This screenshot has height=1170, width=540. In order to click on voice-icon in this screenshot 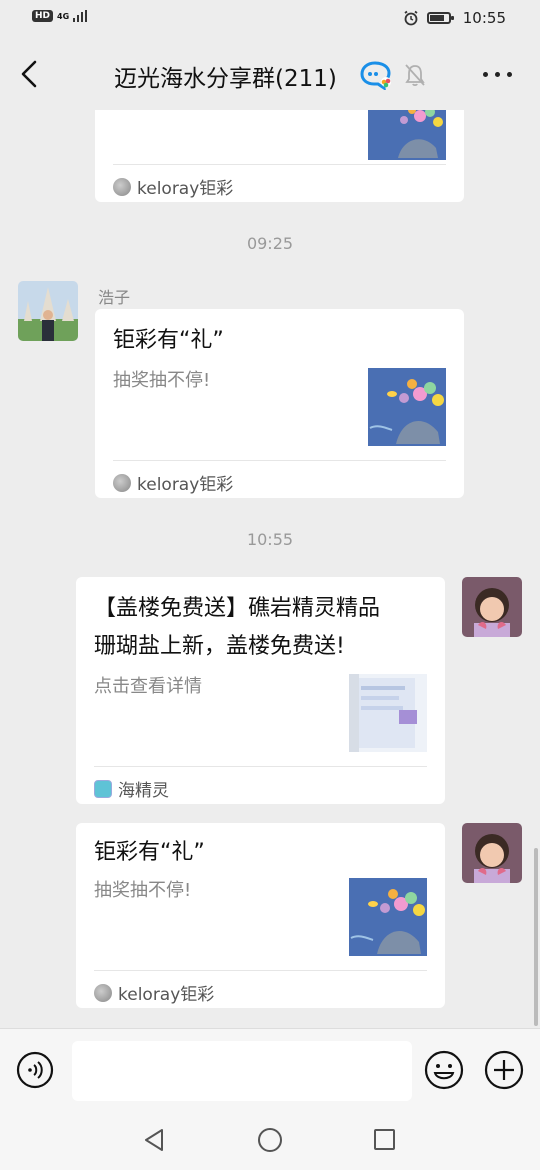, I will do `click(35, 1070)`.